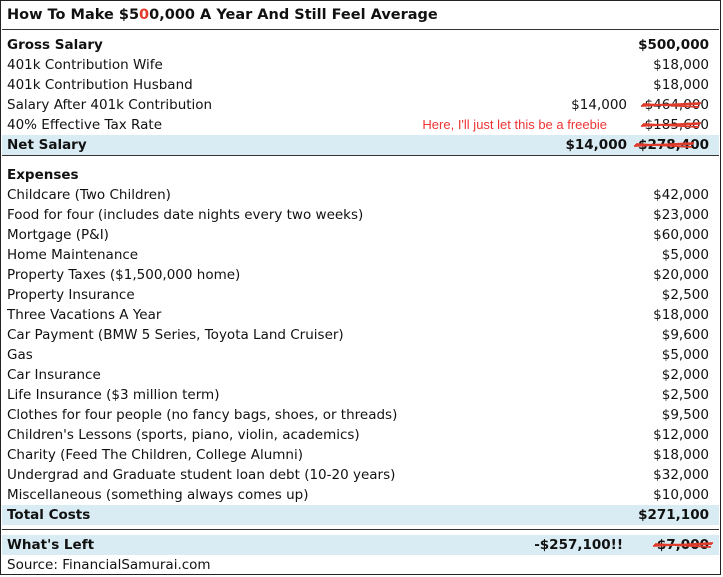 Image resolution: width=723 pixels, height=577 pixels. Describe the element at coordinates (71, 295) in the screenshot. I see `expense-row-label: Property Insurance` at that location.